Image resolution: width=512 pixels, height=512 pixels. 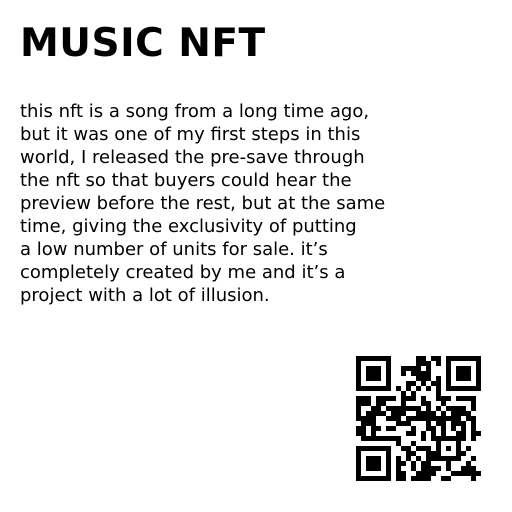 I want to click on description-line: the nft so that buyers could hear the, so click(x=186, y=180).